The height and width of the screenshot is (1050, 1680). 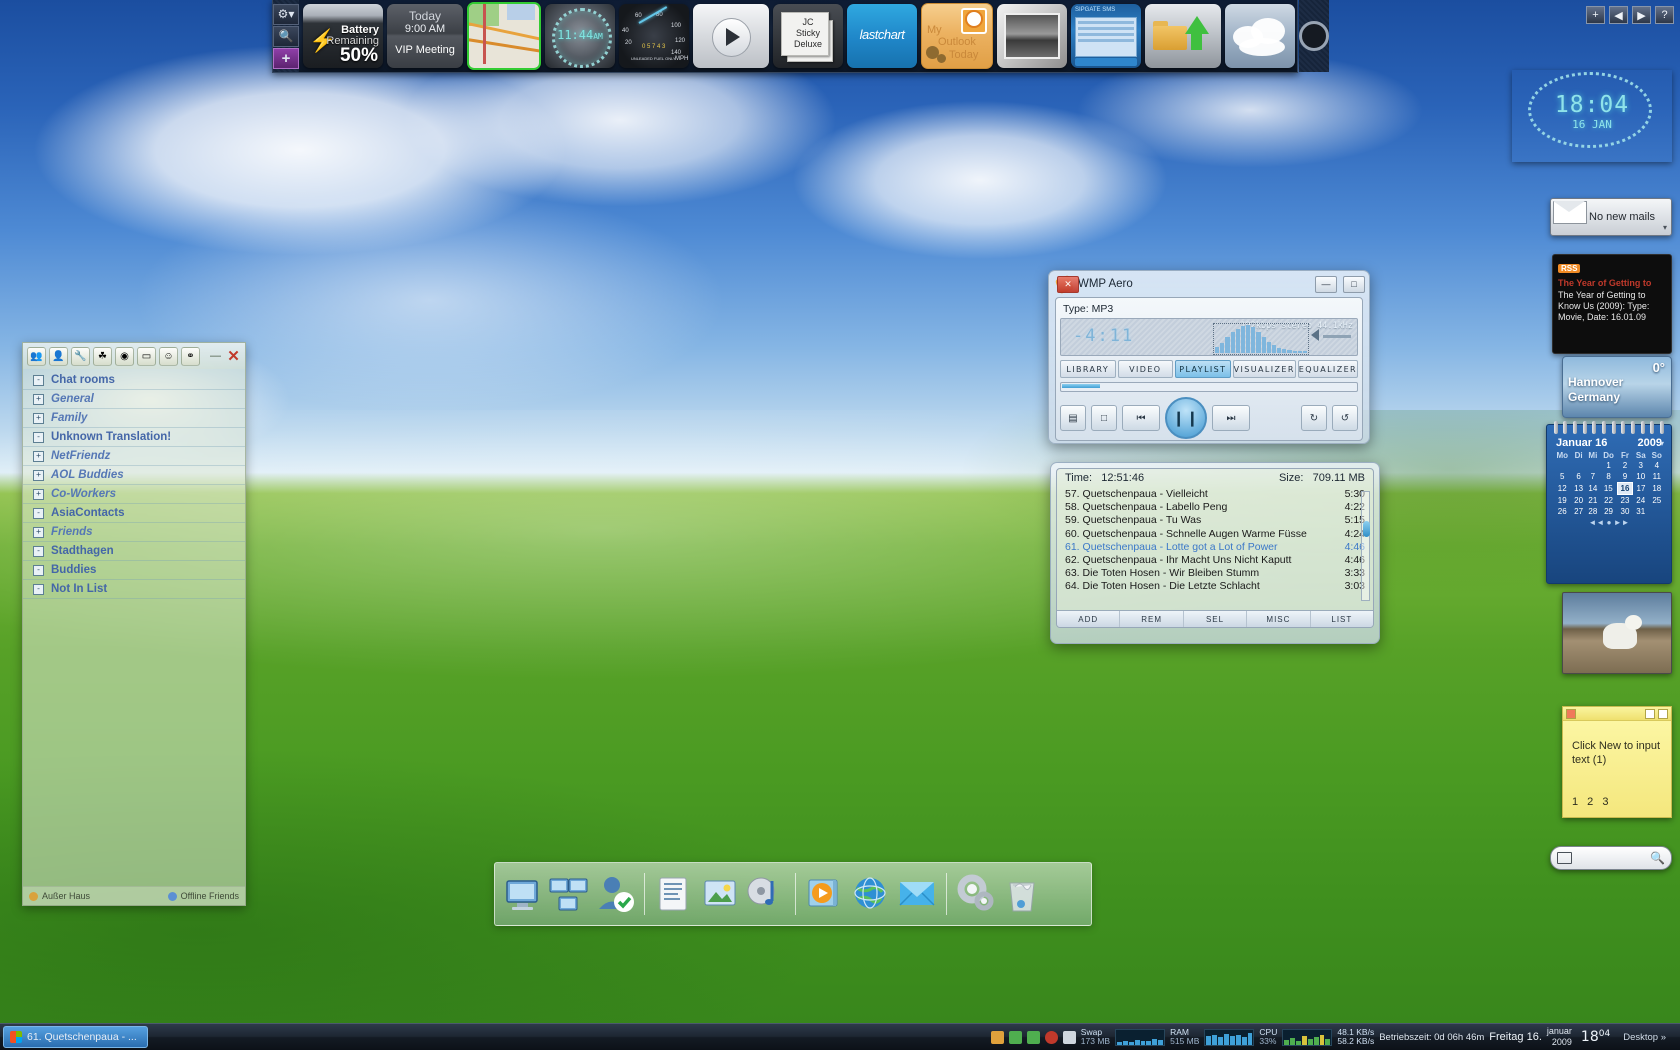 What do you see at coordinates (1152, 619) in the screenshot?
I see `playlist-remove-button: REM` at bounding box center [1152, 619].